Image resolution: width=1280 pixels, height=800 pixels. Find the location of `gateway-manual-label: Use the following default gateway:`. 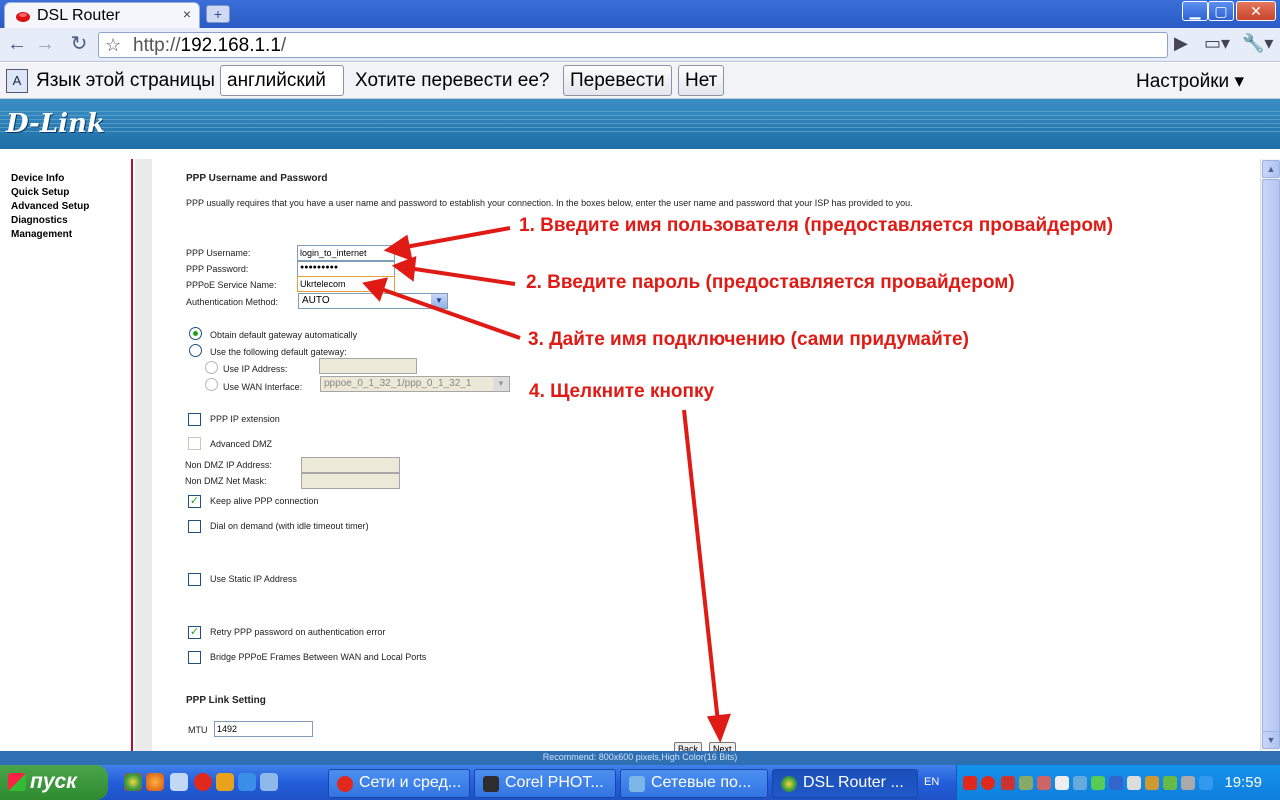

gateway-manual-label: Use the following default gateway: is located at coordinates (278, 352).